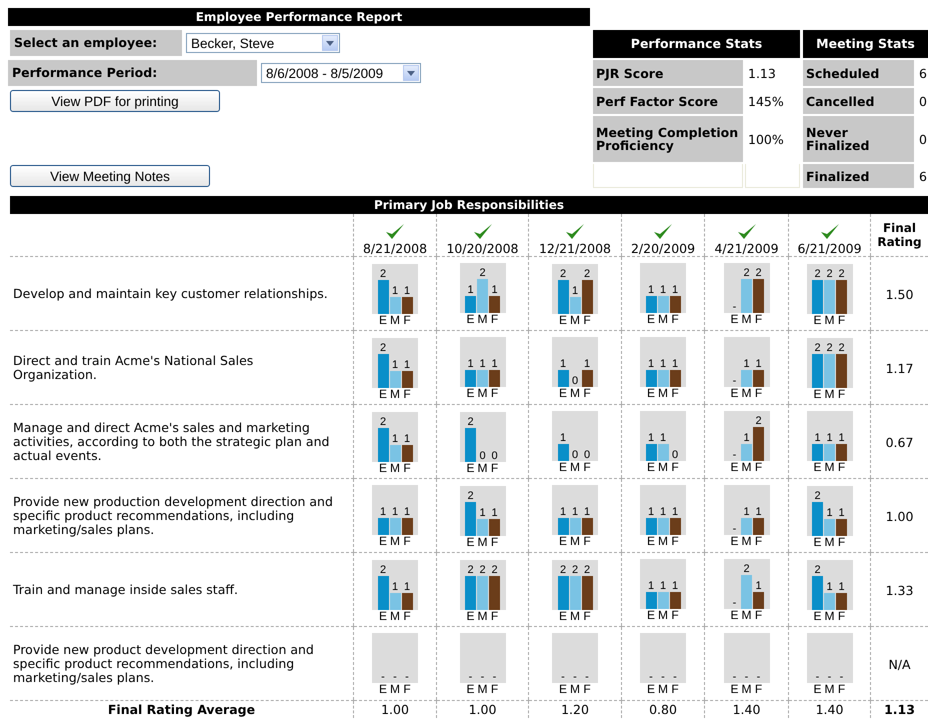  What do you see at coordinates (163, 663) in the screenshot?
I see `responsibility-text: Provide new product development direction and specific product recommendations, including marketing/sales plans.` at bounding box center [163, 663].